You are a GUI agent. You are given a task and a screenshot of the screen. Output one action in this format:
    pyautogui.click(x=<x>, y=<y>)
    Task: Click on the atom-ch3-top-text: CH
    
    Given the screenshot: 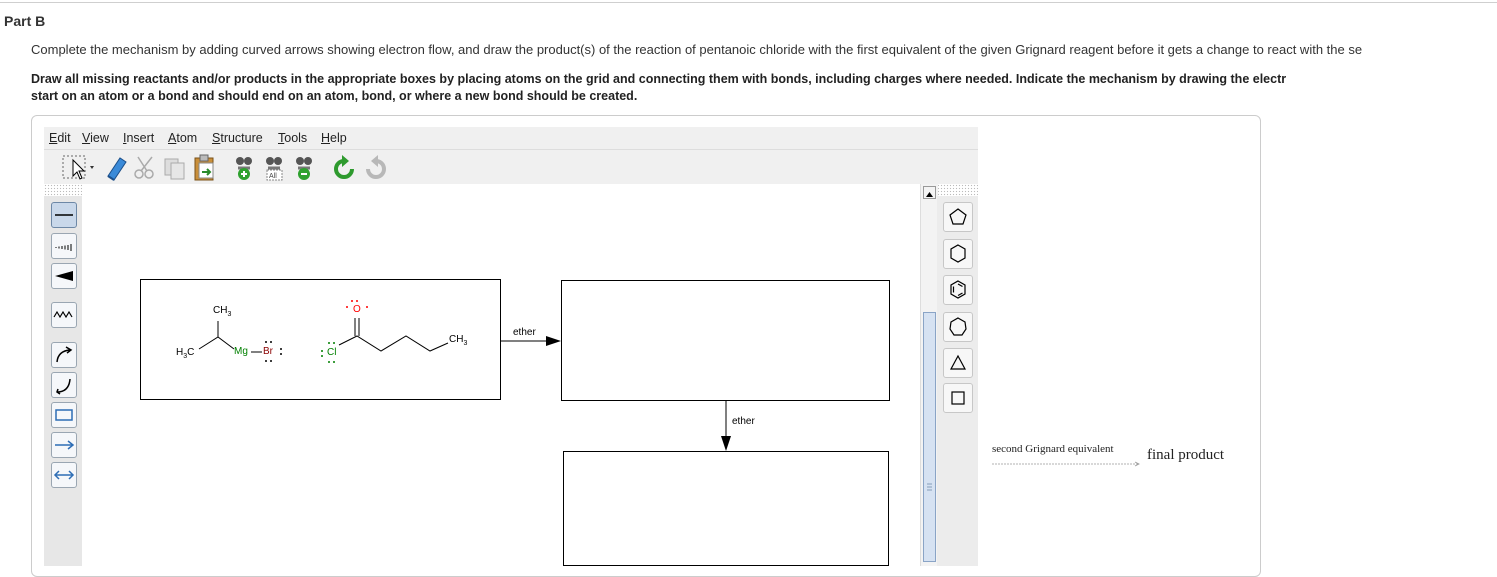 What is the action you would take?
    pyautogui.click(x=220, y=310)
    